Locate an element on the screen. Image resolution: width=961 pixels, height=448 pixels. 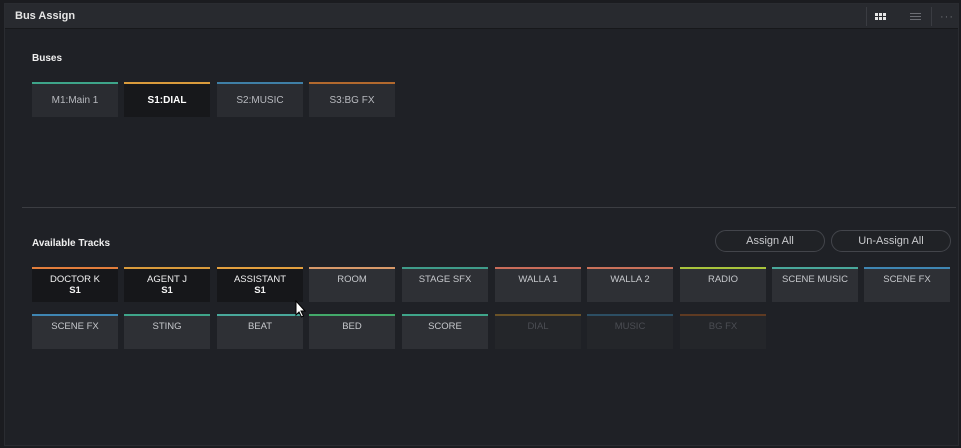
more-options-icon: ··· is located at coordinates (947, 16).